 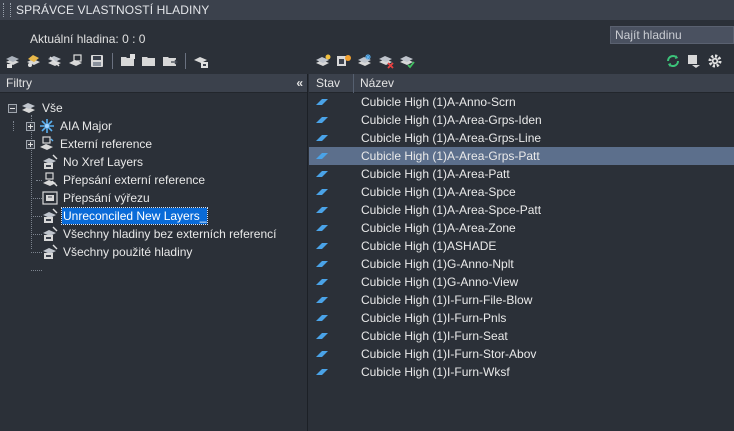 What do you see at coordinates (12, 108) in the screenshot?
I see `collapse-toggle-icon` at bounding box center [12, 108].